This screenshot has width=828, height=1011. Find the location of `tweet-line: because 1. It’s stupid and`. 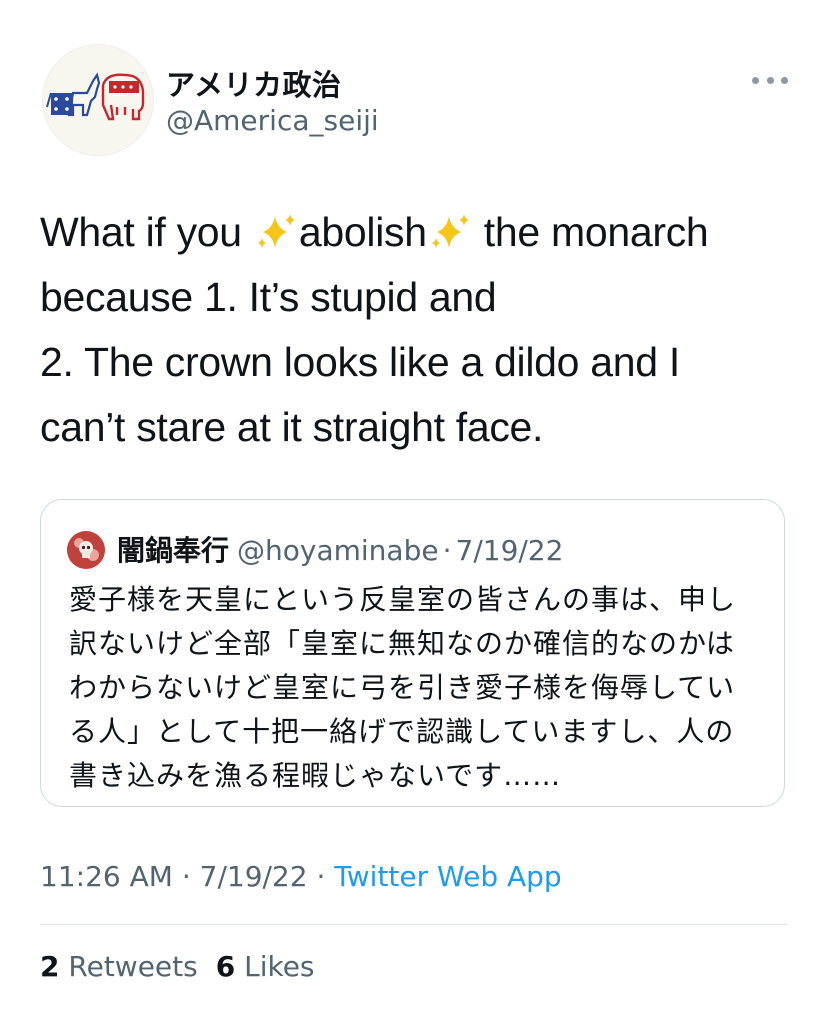

tweet-line: because 1. It’s stupid and is located at coordinates (268, 297).